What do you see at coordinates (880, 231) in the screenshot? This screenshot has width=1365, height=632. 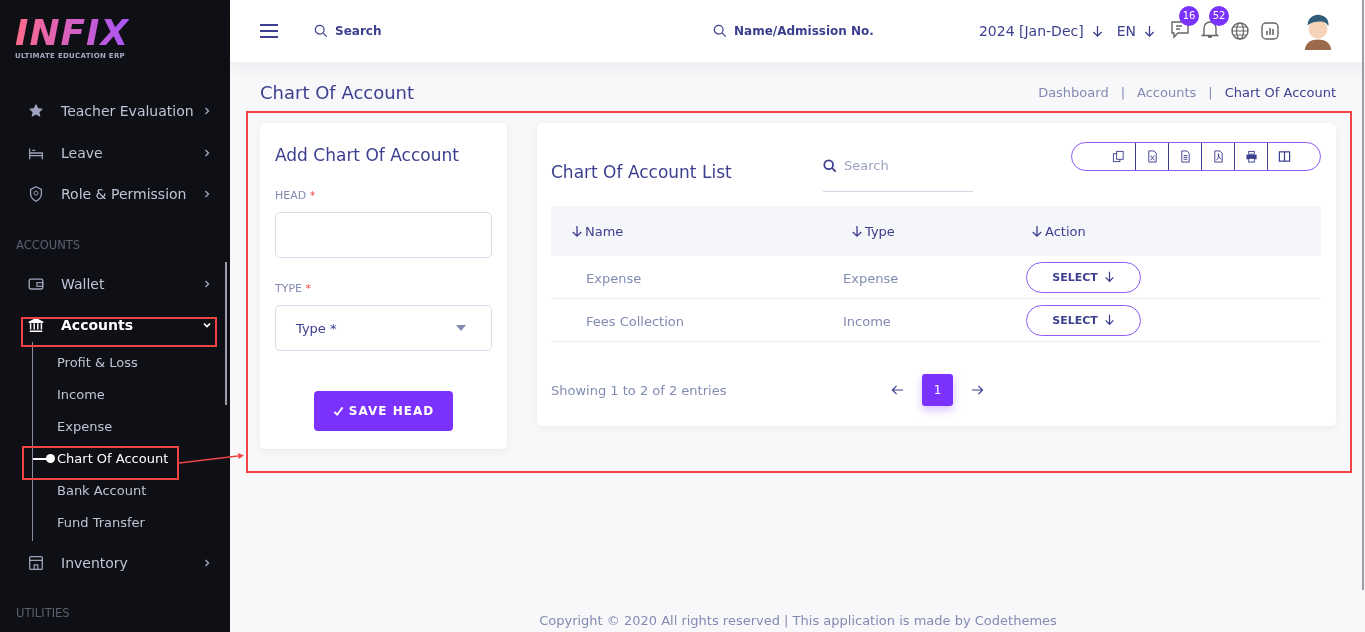 I see `column-header-label: Type` at bounding box center [880, 231].